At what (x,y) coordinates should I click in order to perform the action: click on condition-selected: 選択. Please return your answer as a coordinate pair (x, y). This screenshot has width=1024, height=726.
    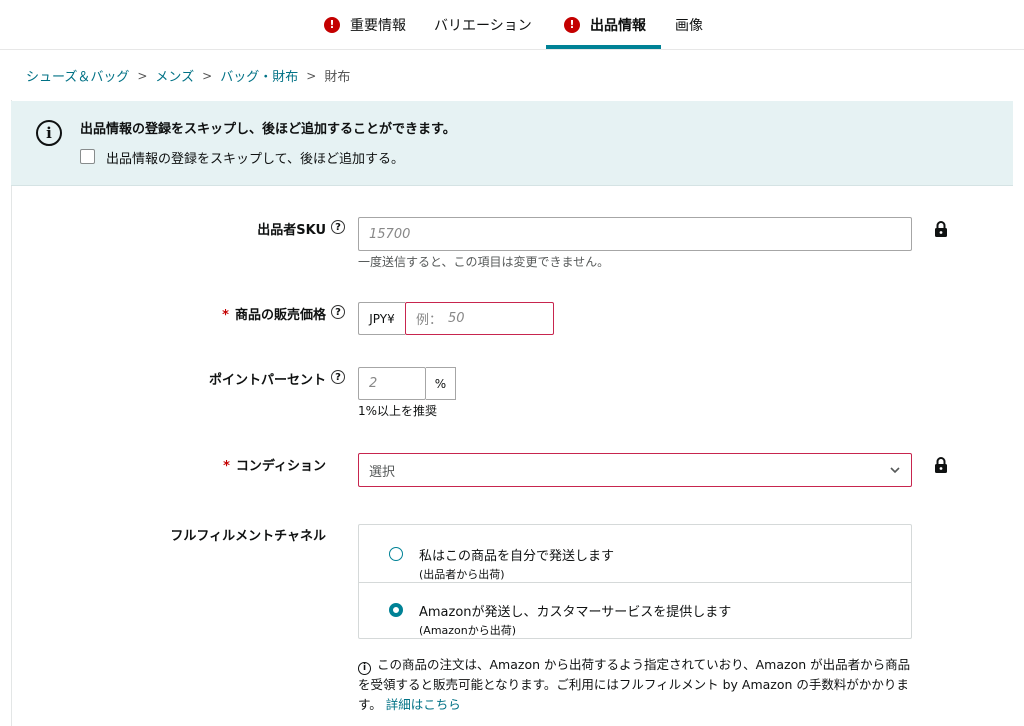
    Looking at the image, I should click on (382, 472).